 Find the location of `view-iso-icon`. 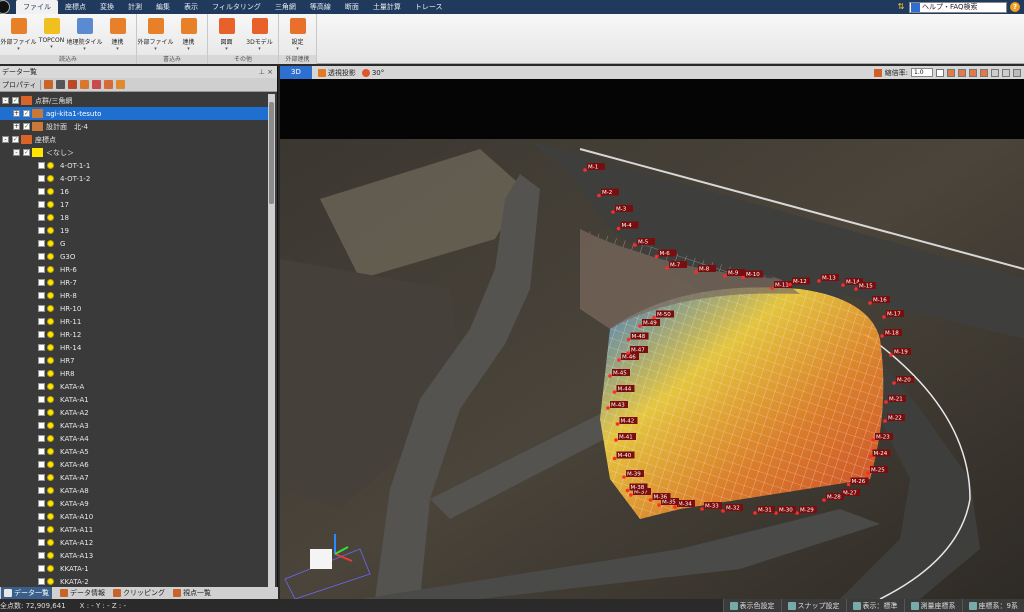

view-iso-icon is located at coordinates (995, 72).